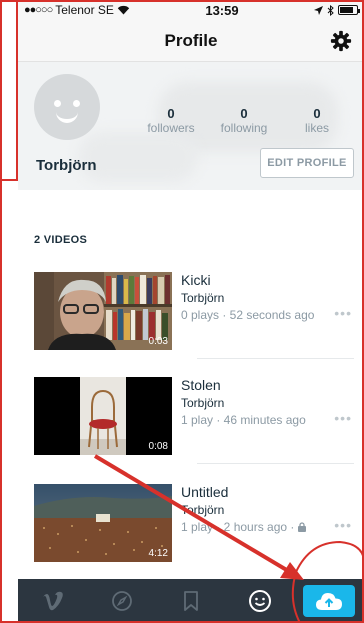 The image size is (364, 623). What do you see at coordinates (171, 128) in the screenshot?
I see `followers-label: followers` at bounding box center [171, 128].